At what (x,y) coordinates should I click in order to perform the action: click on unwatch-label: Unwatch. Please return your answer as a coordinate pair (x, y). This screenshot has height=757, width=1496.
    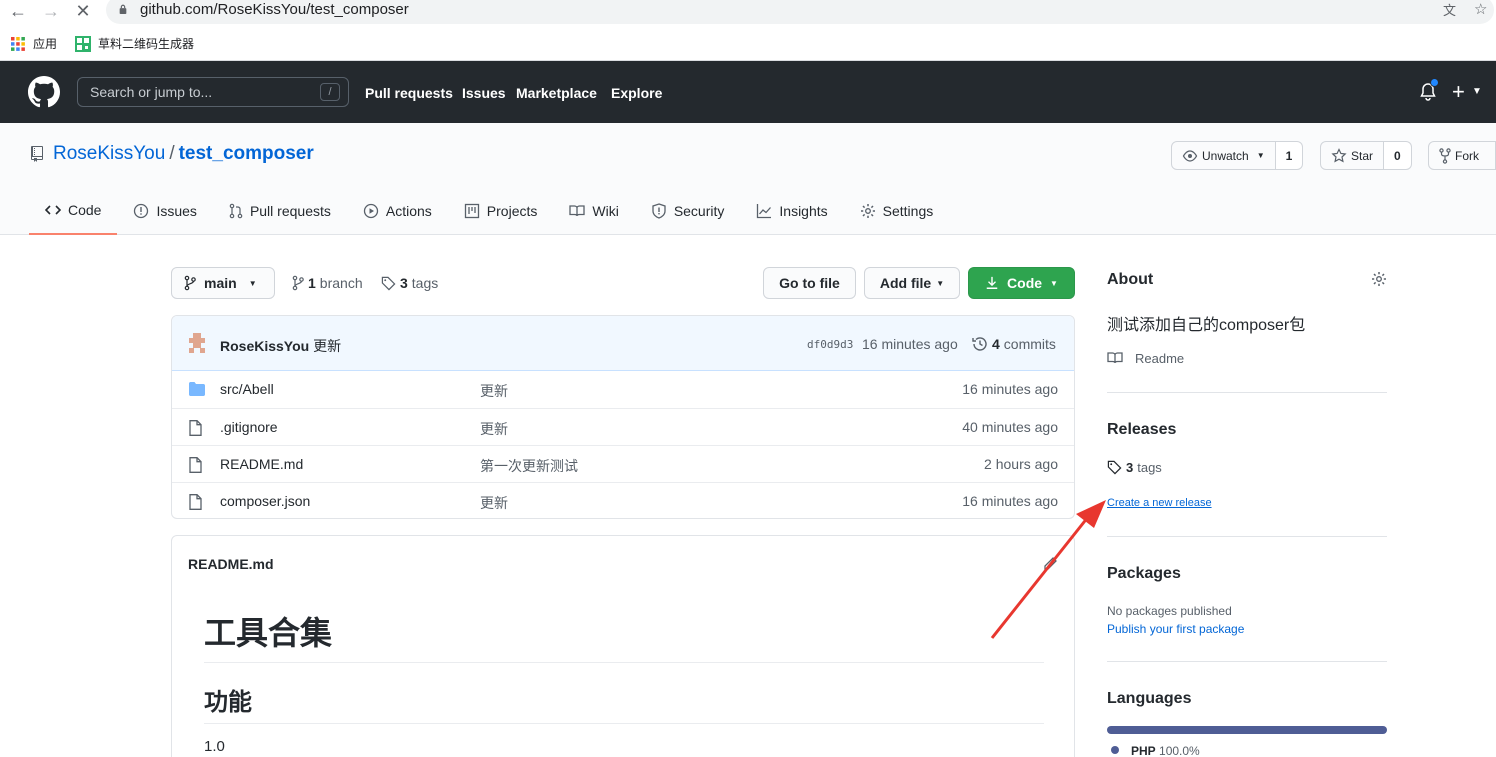
    Looking at the image, I should click on (1225, 155).